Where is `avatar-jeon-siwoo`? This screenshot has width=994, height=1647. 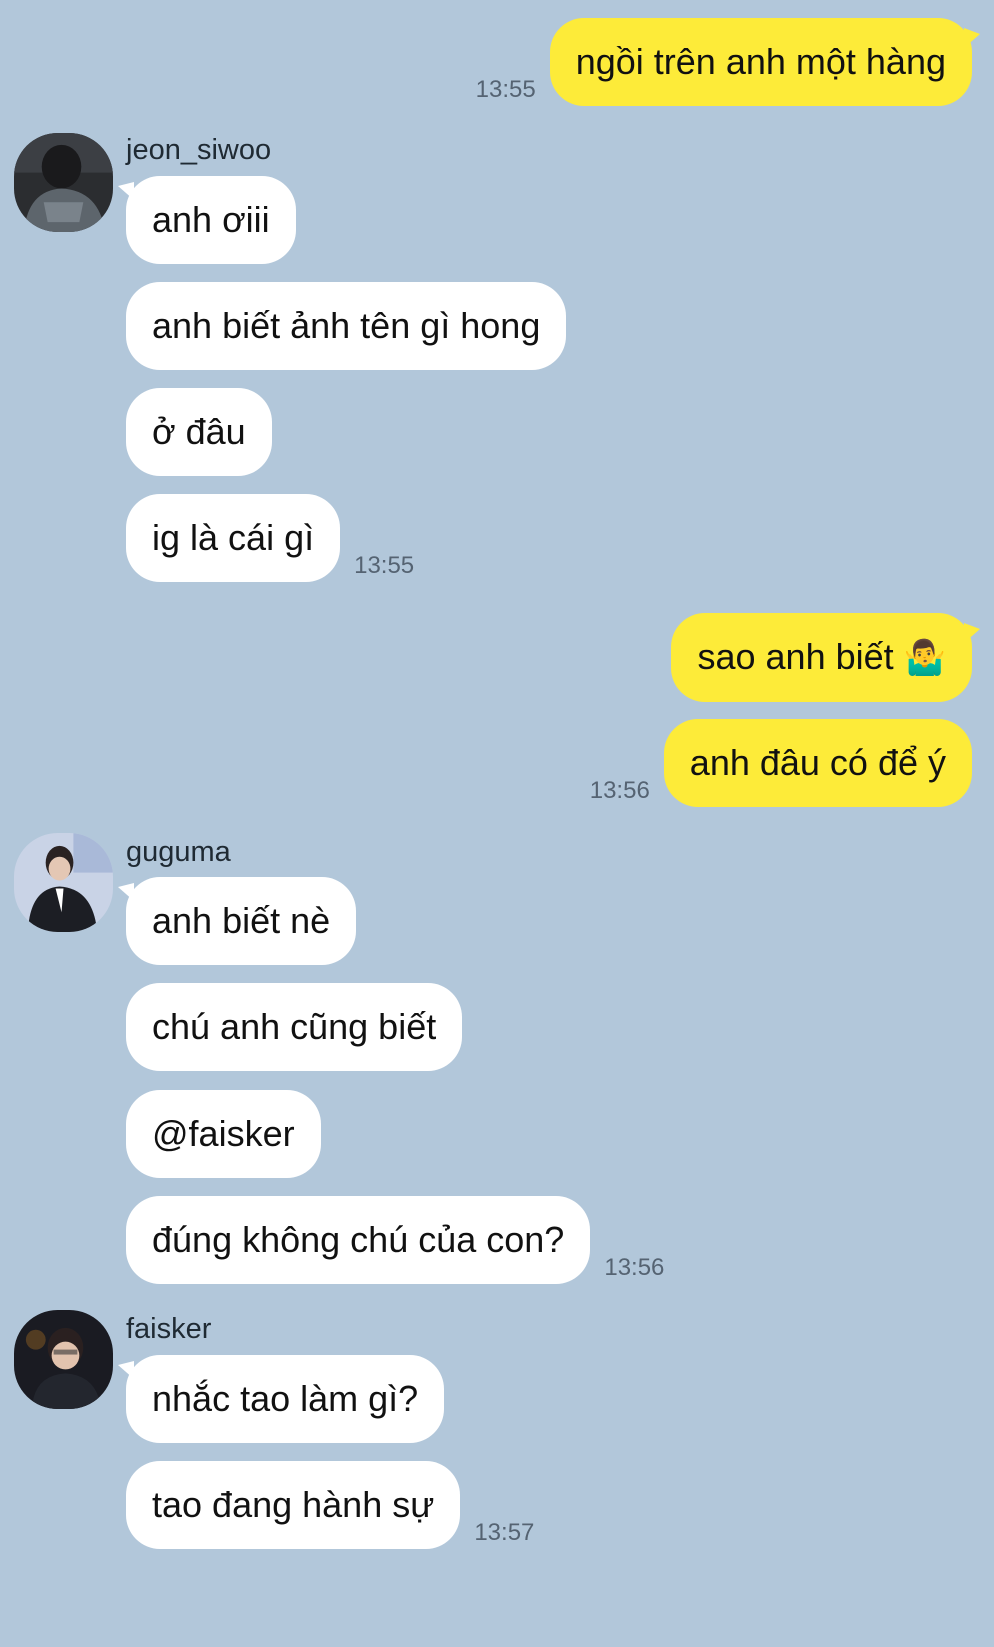 avatar-jeon-siwoo is located at coordinates (63, 182).